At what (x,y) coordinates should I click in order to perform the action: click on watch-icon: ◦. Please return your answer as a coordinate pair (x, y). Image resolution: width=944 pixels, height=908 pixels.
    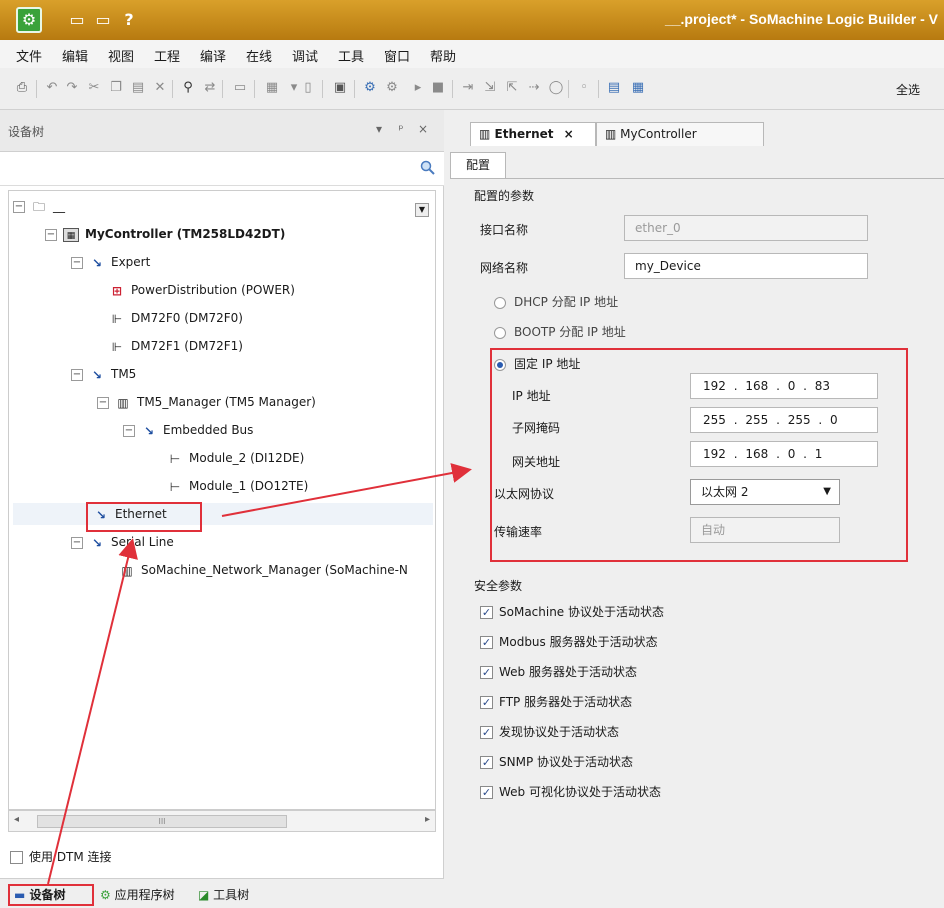
    Looking at the image, I should click on (584, 88).